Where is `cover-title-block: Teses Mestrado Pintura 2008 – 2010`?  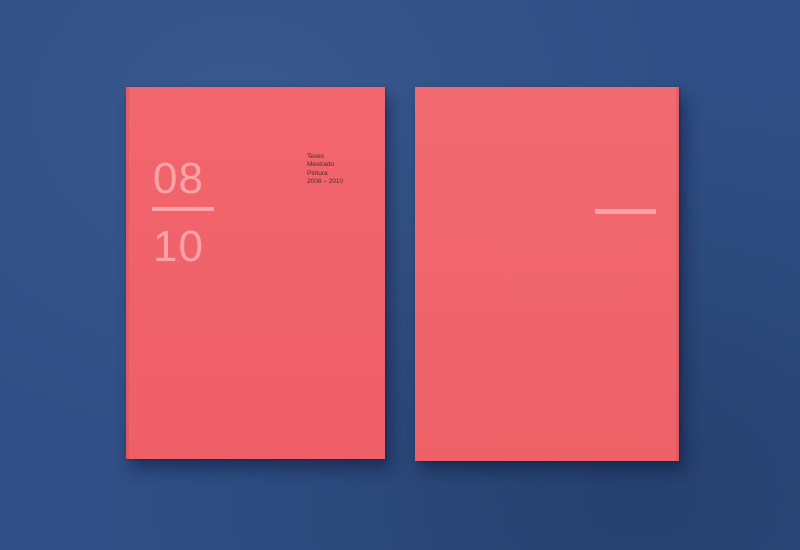 cover-title-block: Teses Mestrado Pintura 2008 – 2010 is located at coordinates (325, 170).